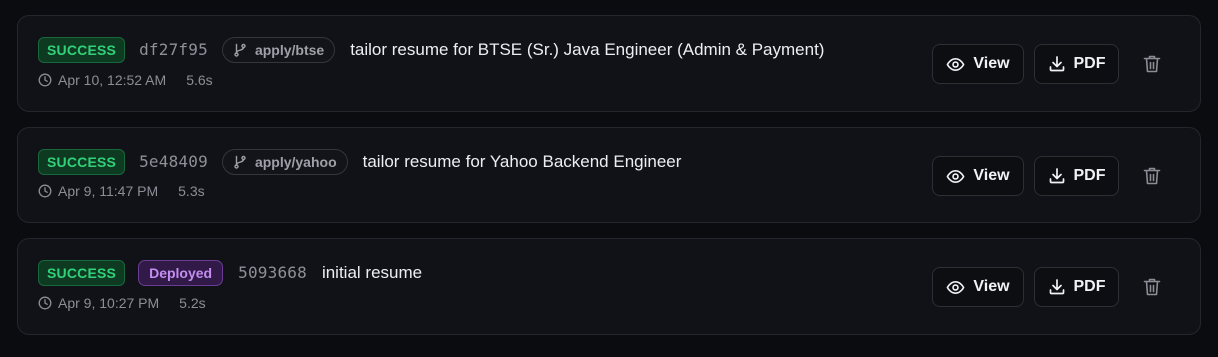 The image size is (1218, 357). What do you see at coordinates (230, 272) in the screenshot?
I see `deployment-header: SUCCESS Deployed 5093668 initial resume` at bounding box center [230, 272].